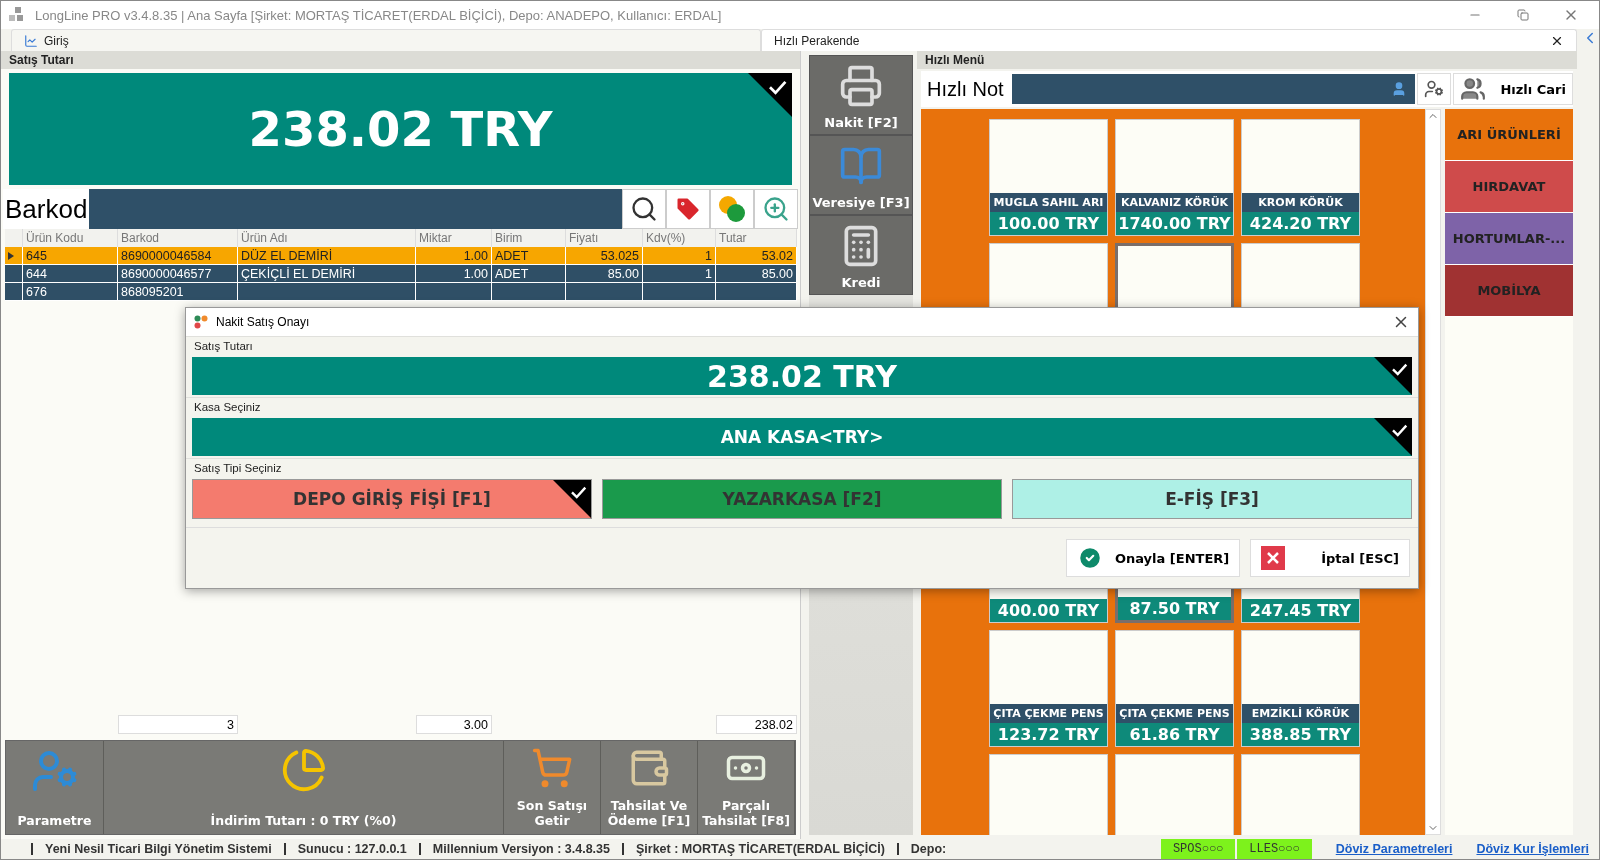 This screenshot has height=860, width=1600. Describe the element at coordinates (400, 274) in the screenshot. I see `table-row: 644 8690000046577 ÇEKİÇLİ EL DEMİRİ 1.00 ADET 85.00 1 85.00` at that location.